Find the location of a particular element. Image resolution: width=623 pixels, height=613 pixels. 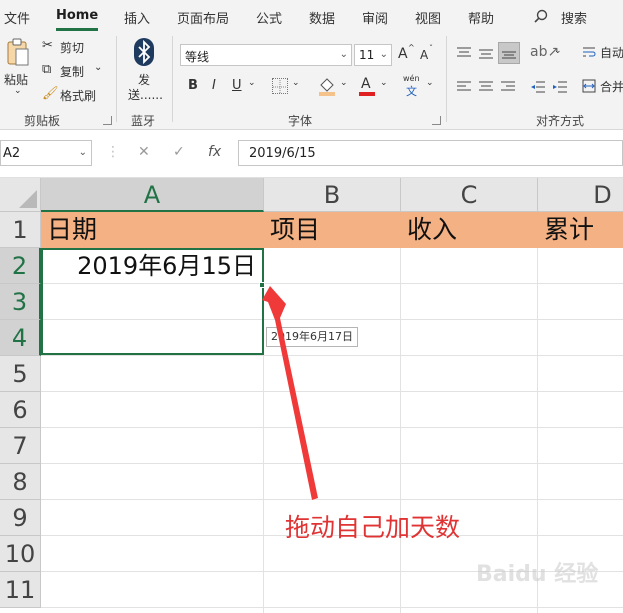

align-bottom-button is located at coordinates (509, 53).